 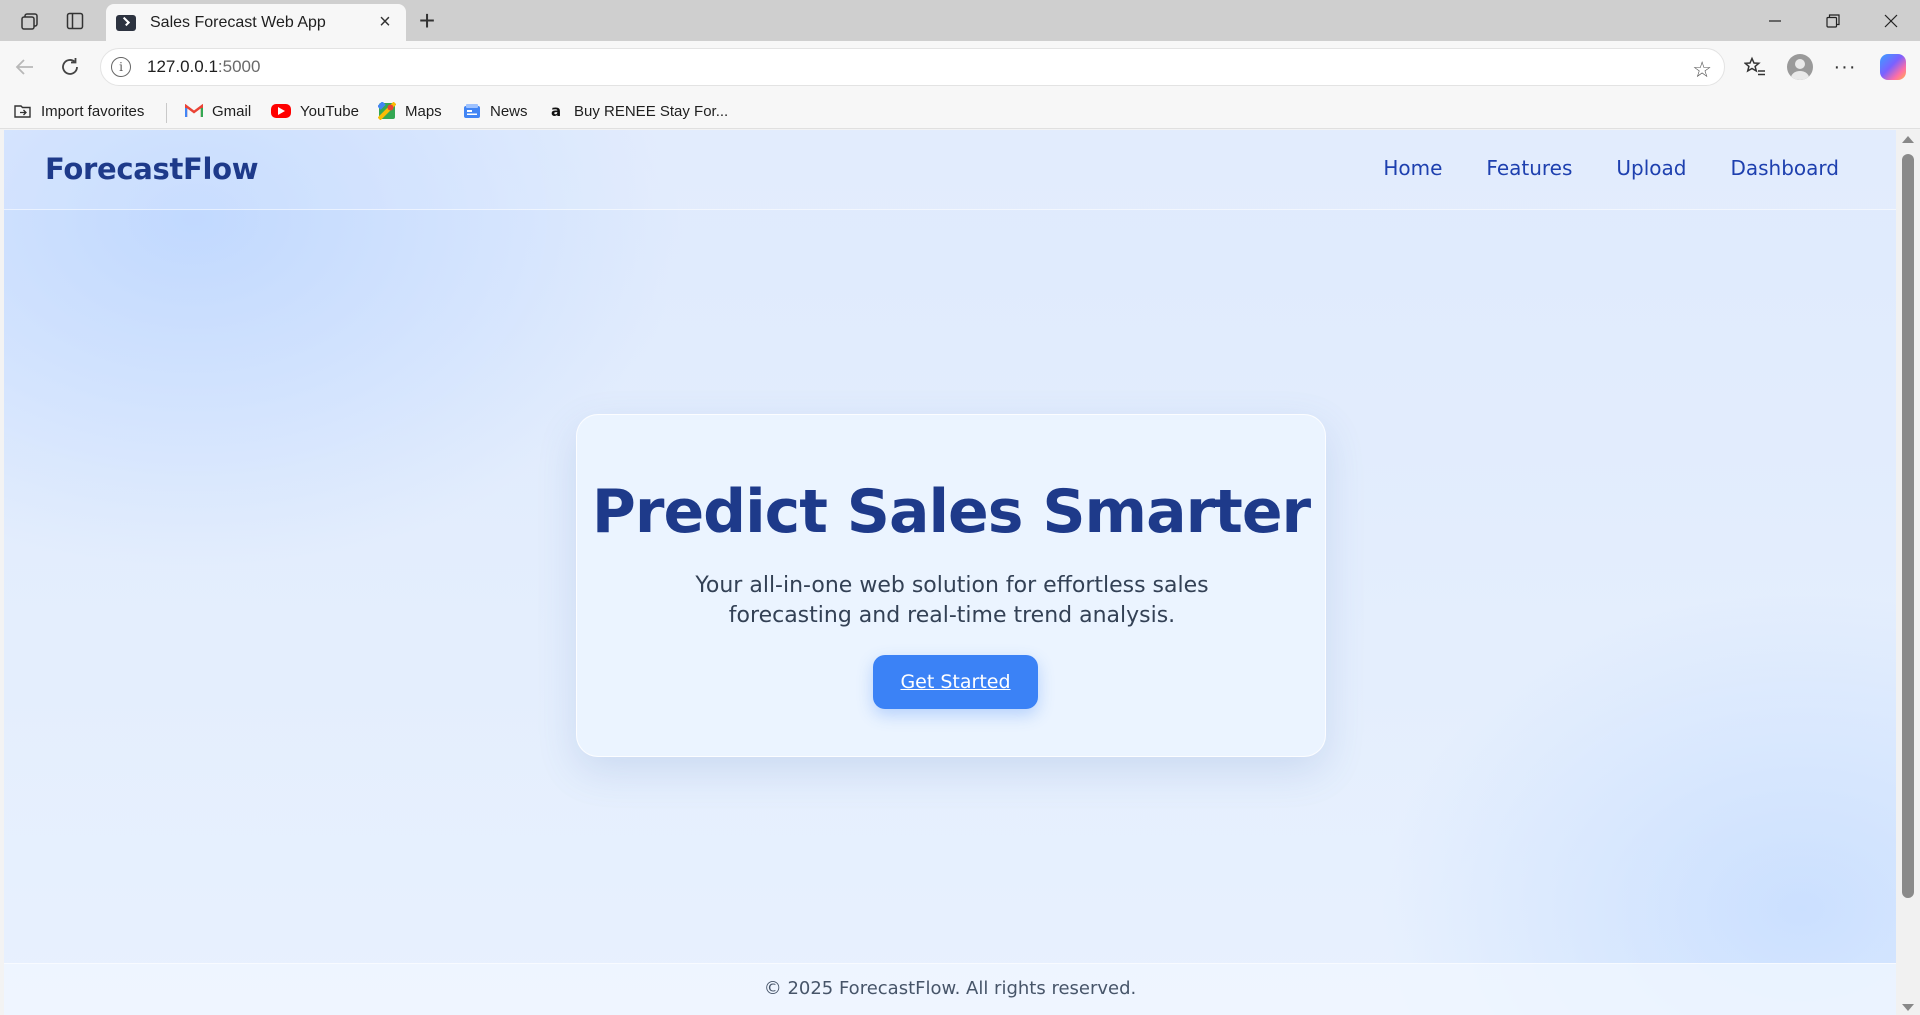 I want to click on amazon-icon: a, so click(x=556, y=111).